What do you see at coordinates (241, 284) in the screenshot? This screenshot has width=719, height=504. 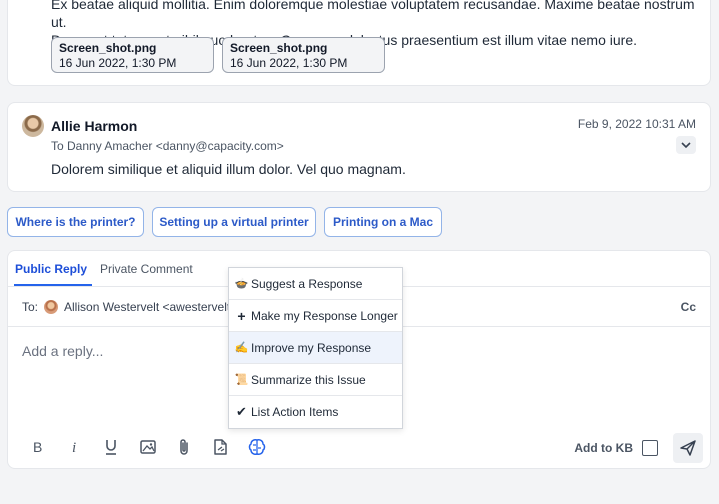 I see `pot-icon: 🍲` at bounding box center [241, 284].